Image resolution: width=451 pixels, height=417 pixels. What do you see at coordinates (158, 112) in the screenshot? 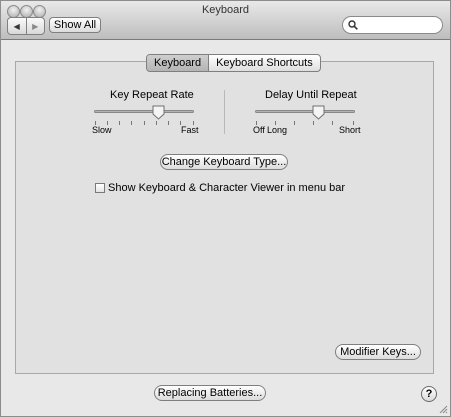
I see `key-repeat-rate-slider-thumb` at bounding box center [158, 112].